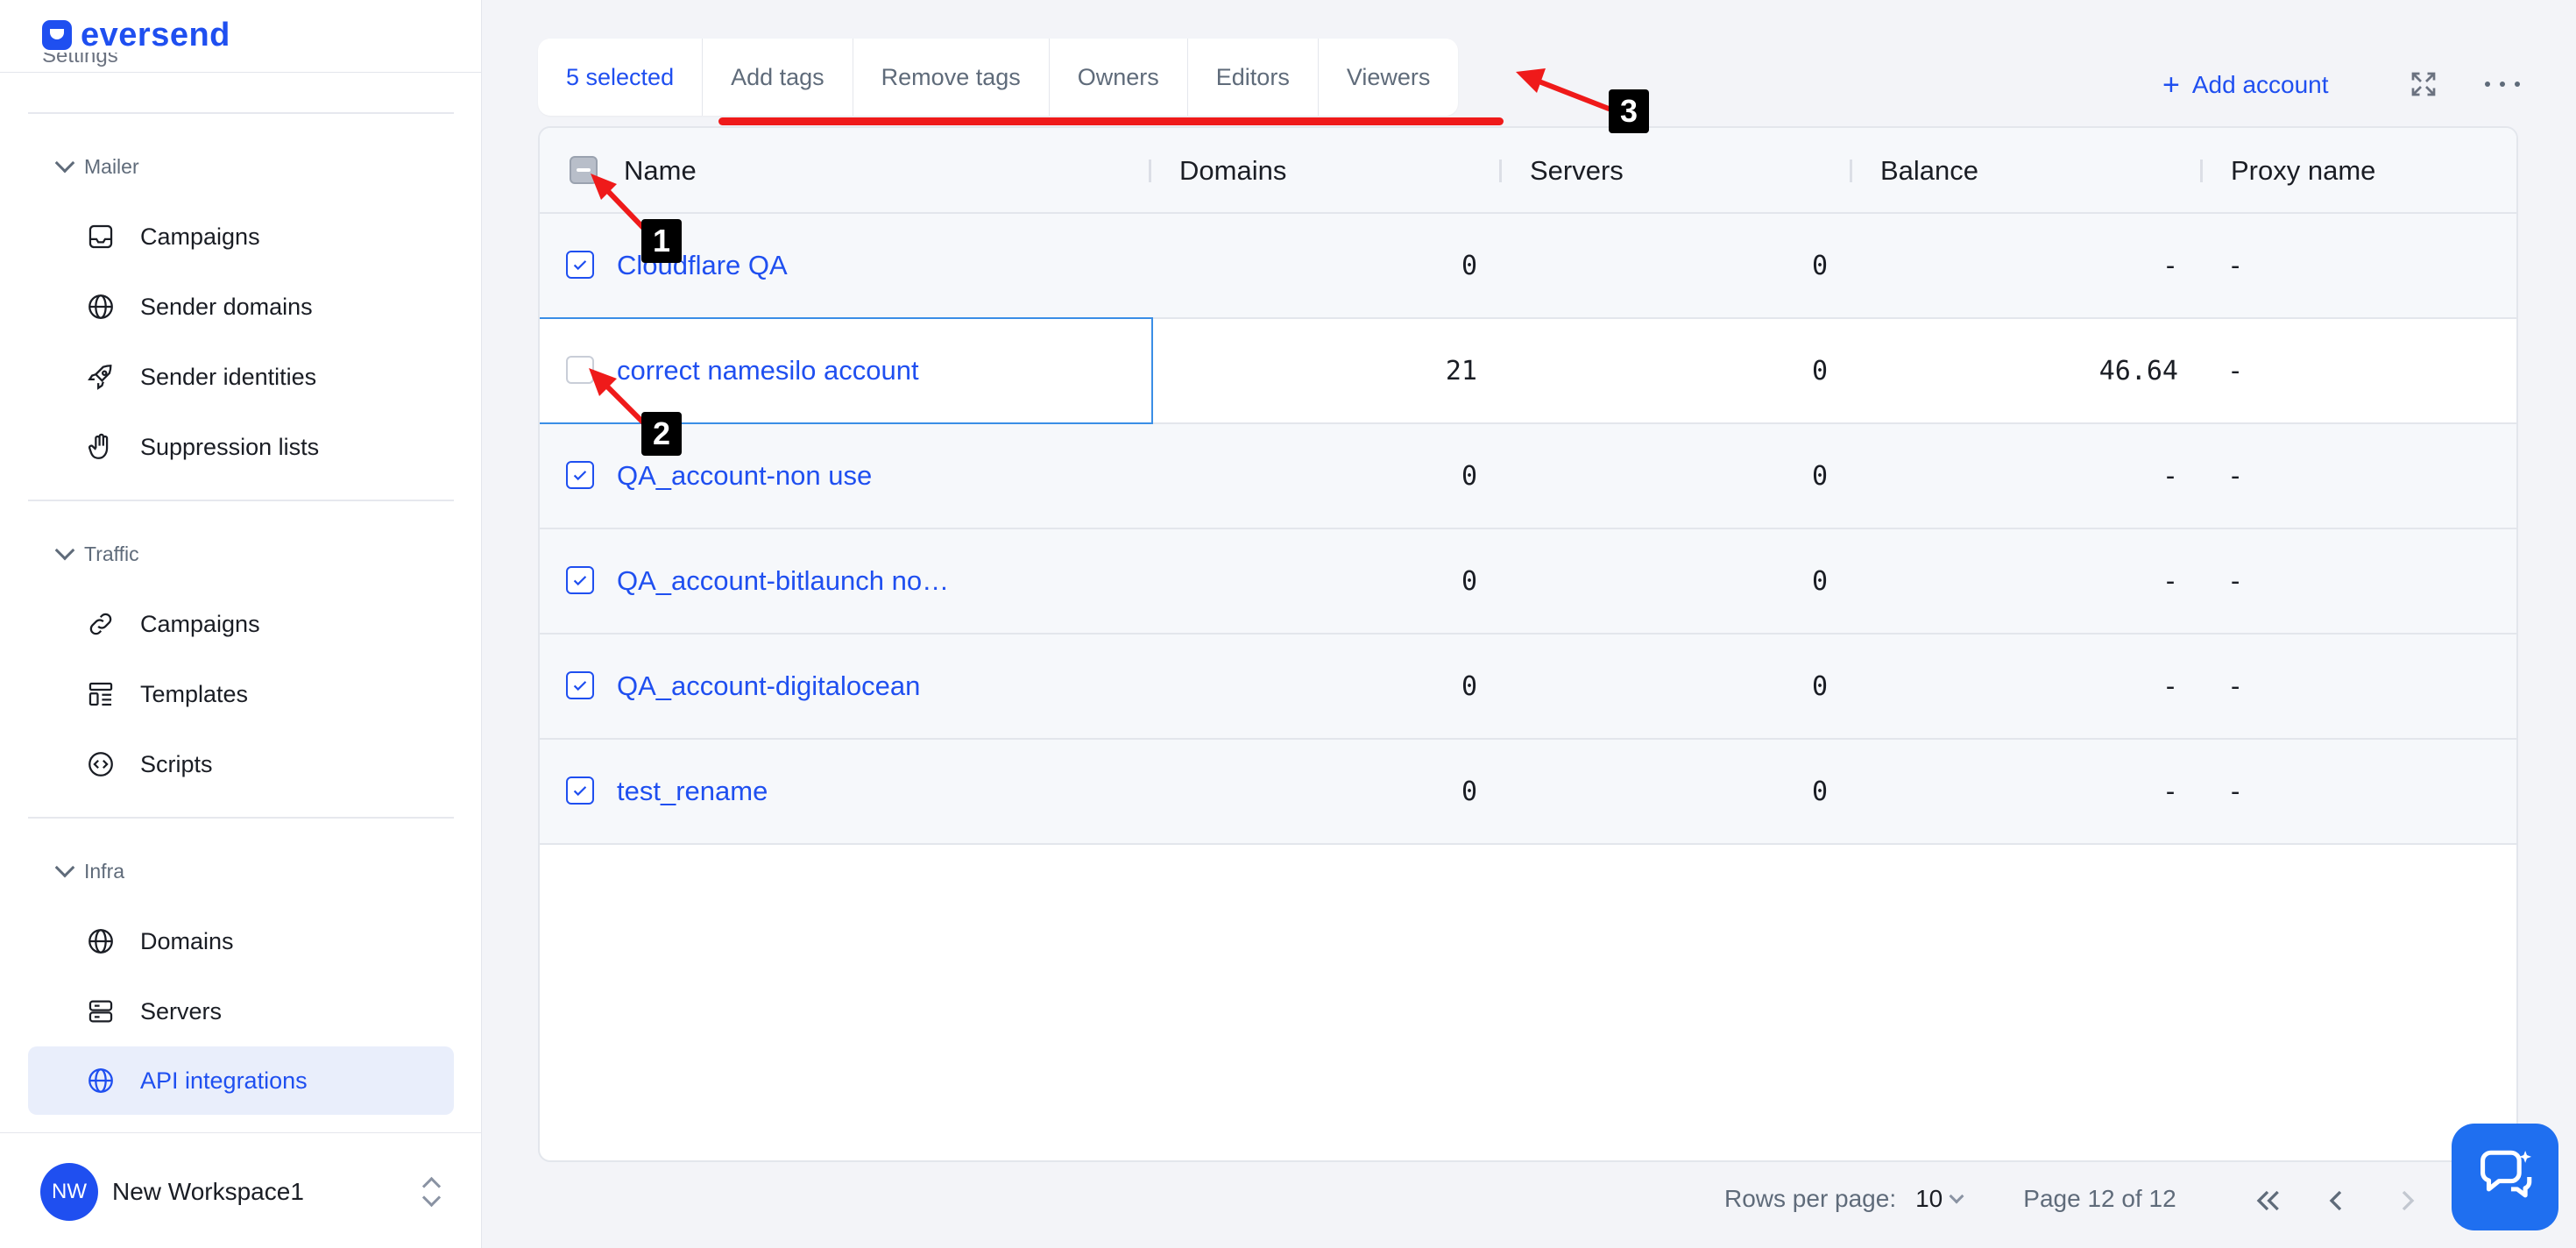 This screenshot has width=2576, height=1248. I want to click on column-header-servers: Servers, so click(1577, 171).